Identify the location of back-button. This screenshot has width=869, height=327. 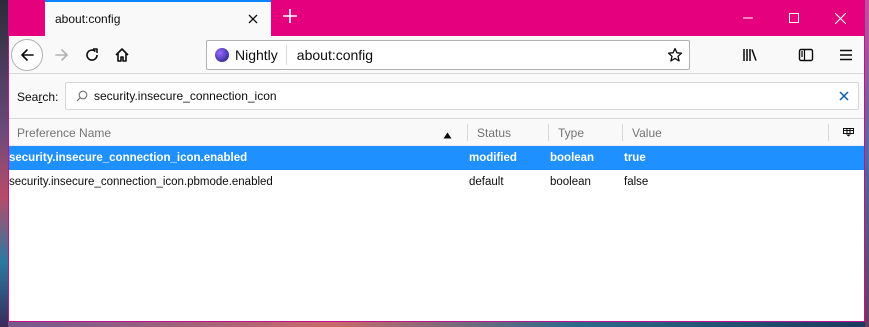
(27, 55).